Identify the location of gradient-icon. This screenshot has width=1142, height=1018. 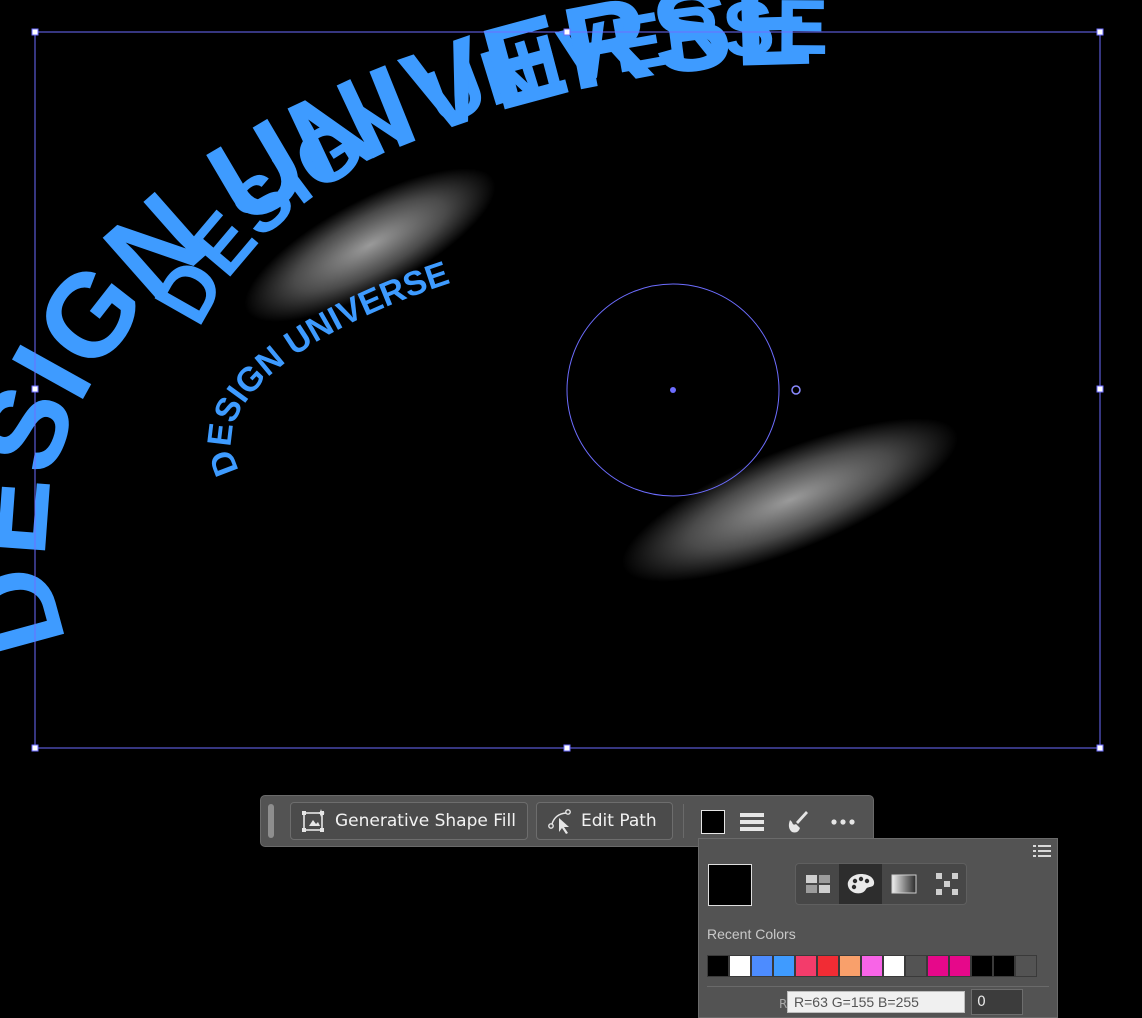
(903, 884).